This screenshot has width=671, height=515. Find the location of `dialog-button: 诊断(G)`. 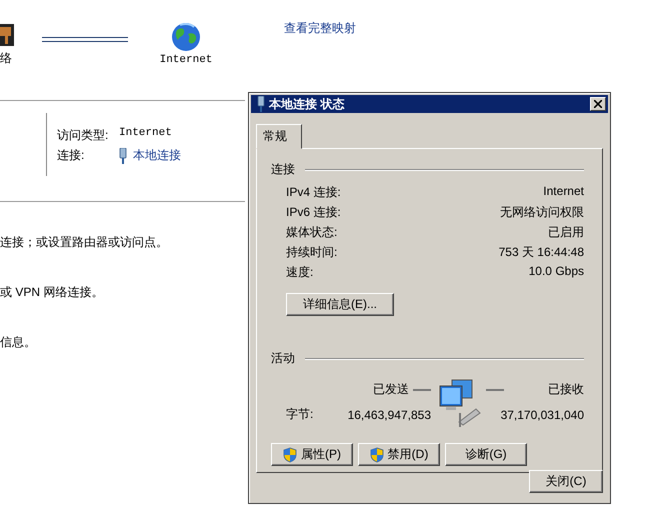

dialog-button: 诊断(G) is located at coordinates (486, 454).